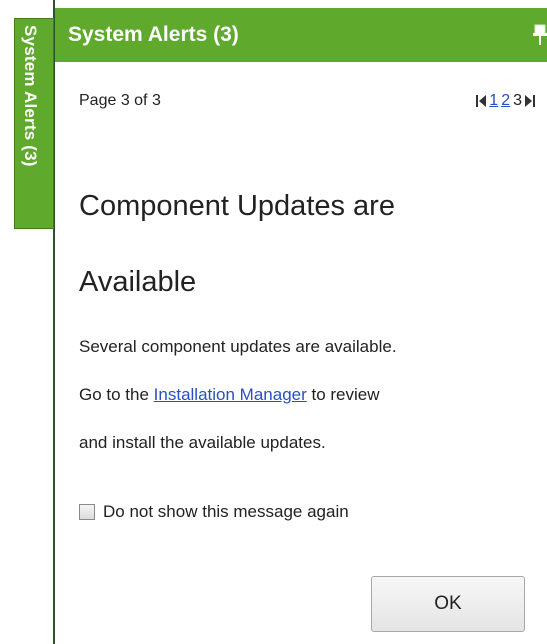 This screenshot has width=547, height=644. Describe the element at coordinates (153, 34) in the screenshot. I see `header-title: System Alerts (3)` at that location.